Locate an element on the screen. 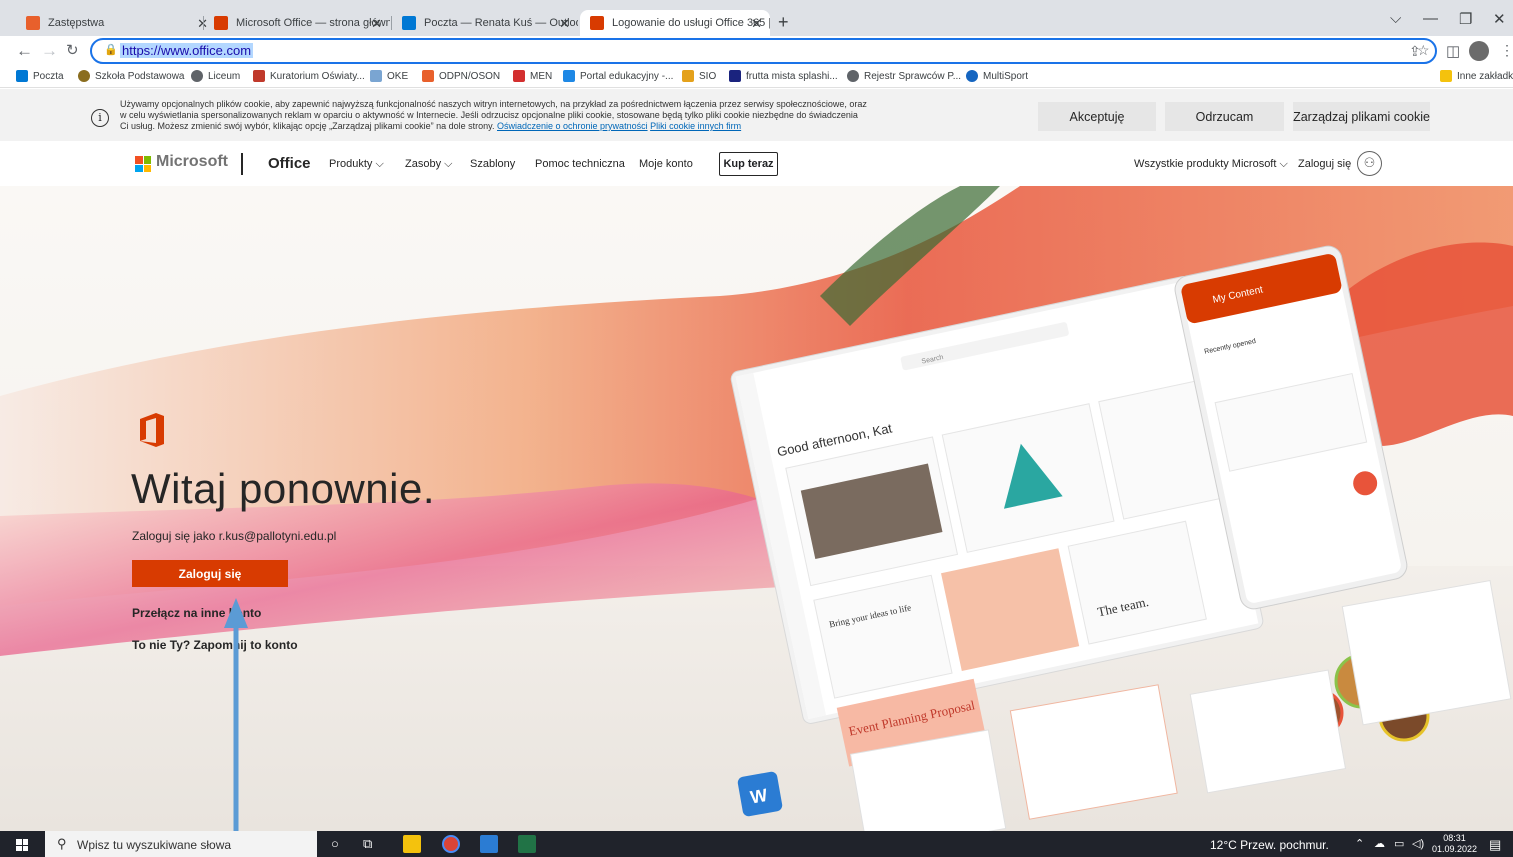  bookmark-other-folder: Inne zakładki is located at coordinates (1476, 76).